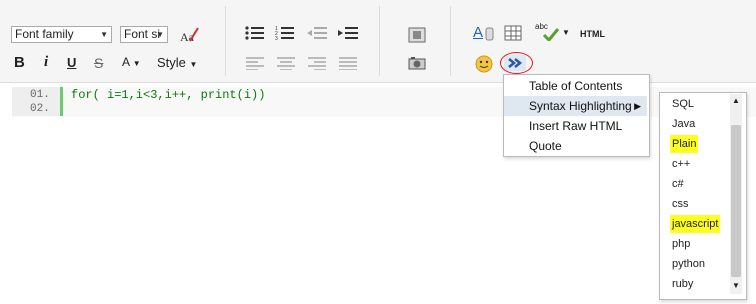 This screenshot has width=756, height=304. I want to click on scroll-up-icon: ▲, so click(736, 100).